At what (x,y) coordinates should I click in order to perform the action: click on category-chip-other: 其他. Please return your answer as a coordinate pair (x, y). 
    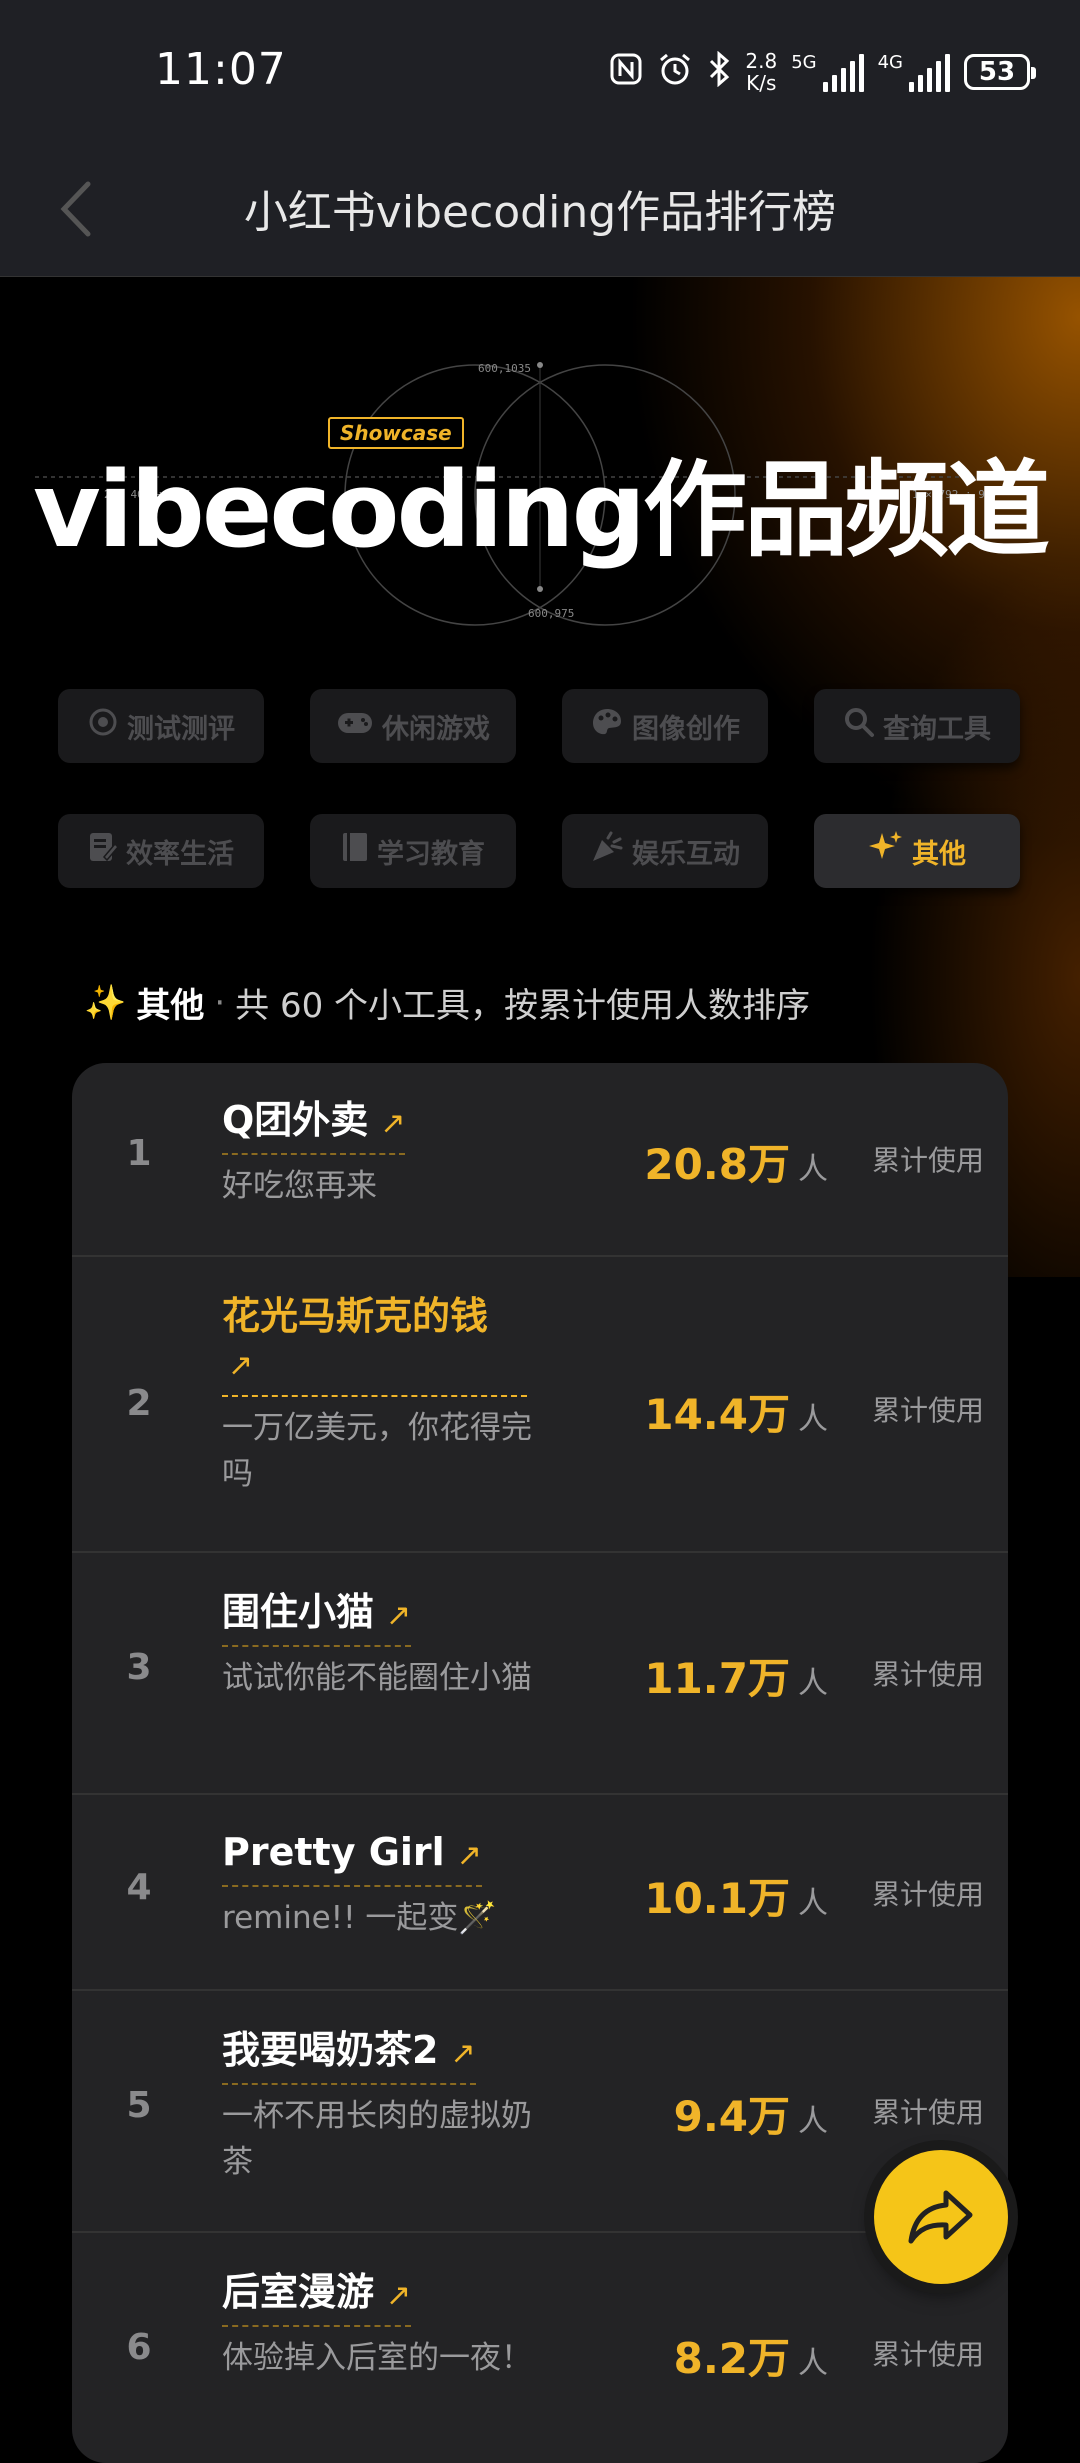
    Looking at the image, I should click on (917, 851).